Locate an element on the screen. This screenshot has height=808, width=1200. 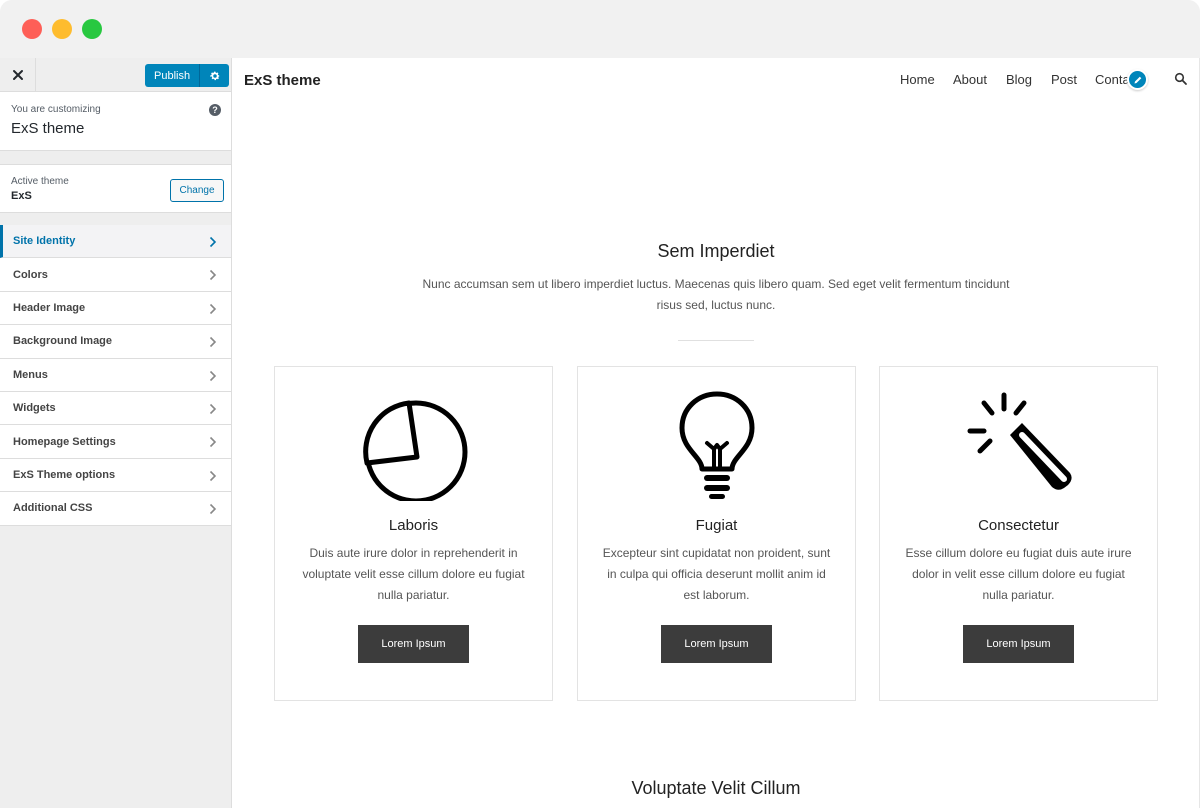
window-titlebar is located at coordinates (600, 29).